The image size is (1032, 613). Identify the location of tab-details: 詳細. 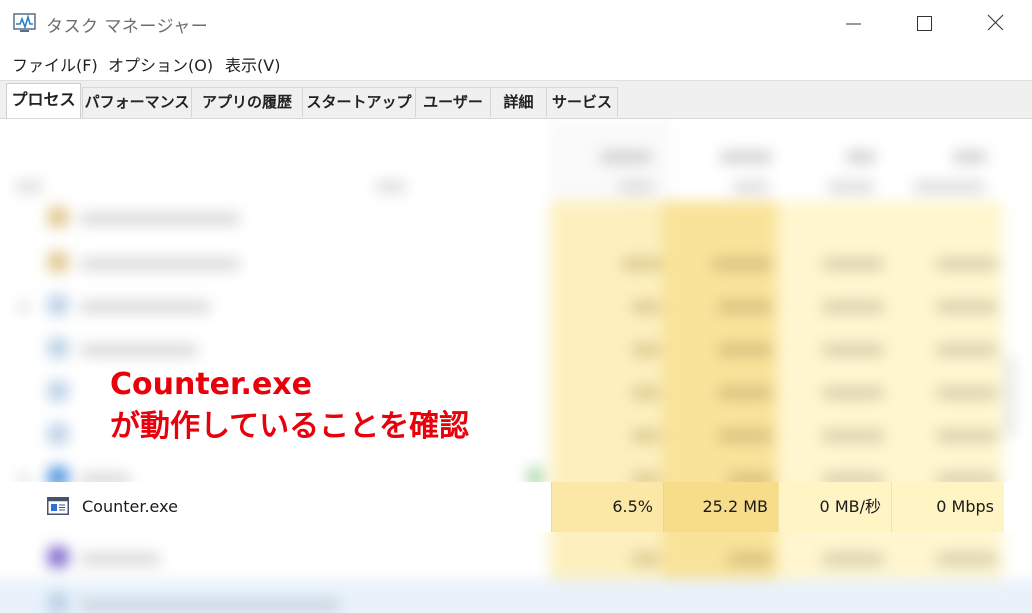
(518, 102).